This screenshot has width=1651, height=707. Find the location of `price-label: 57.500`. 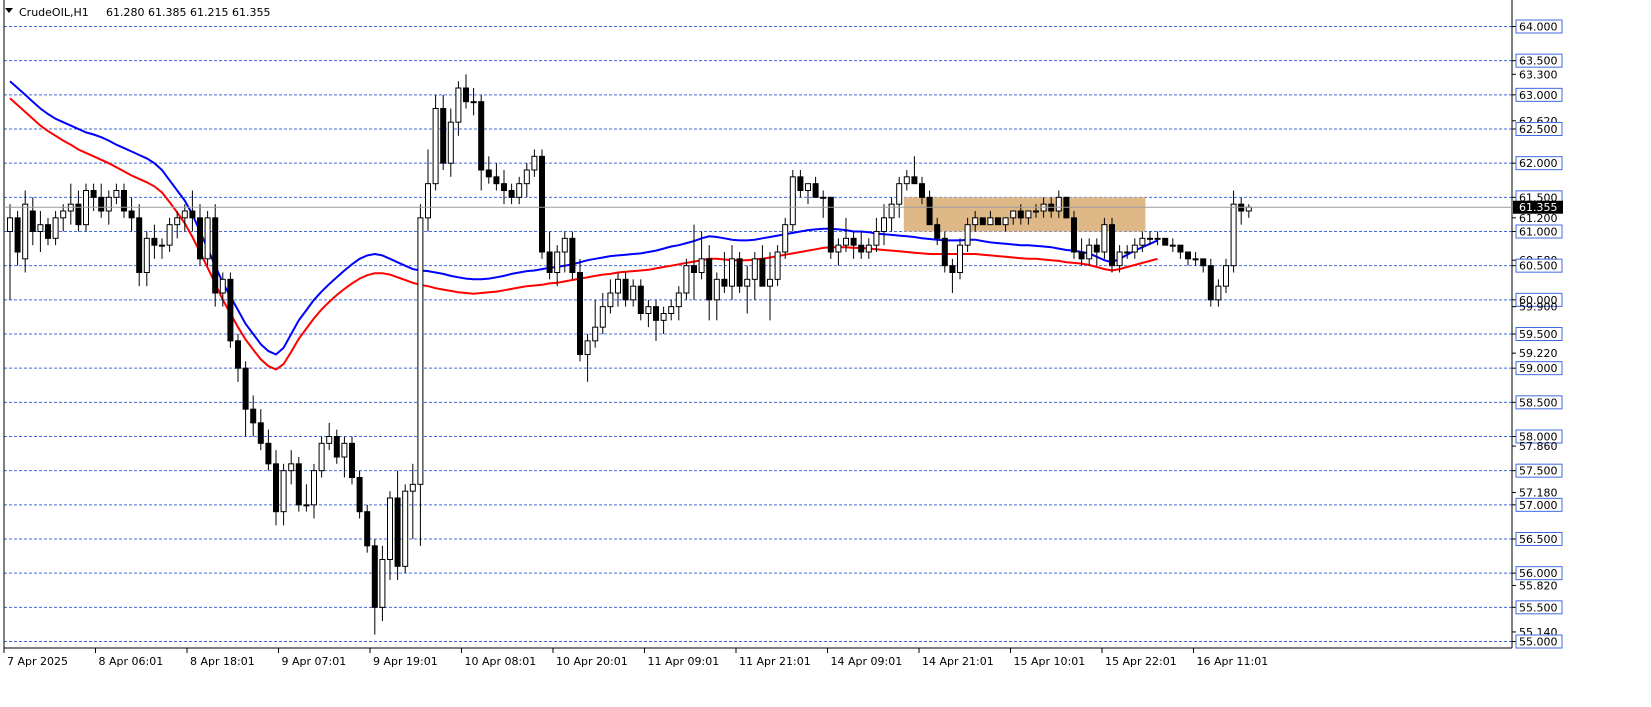

price-label: 57.500 is located at coordinates (1538, 471).